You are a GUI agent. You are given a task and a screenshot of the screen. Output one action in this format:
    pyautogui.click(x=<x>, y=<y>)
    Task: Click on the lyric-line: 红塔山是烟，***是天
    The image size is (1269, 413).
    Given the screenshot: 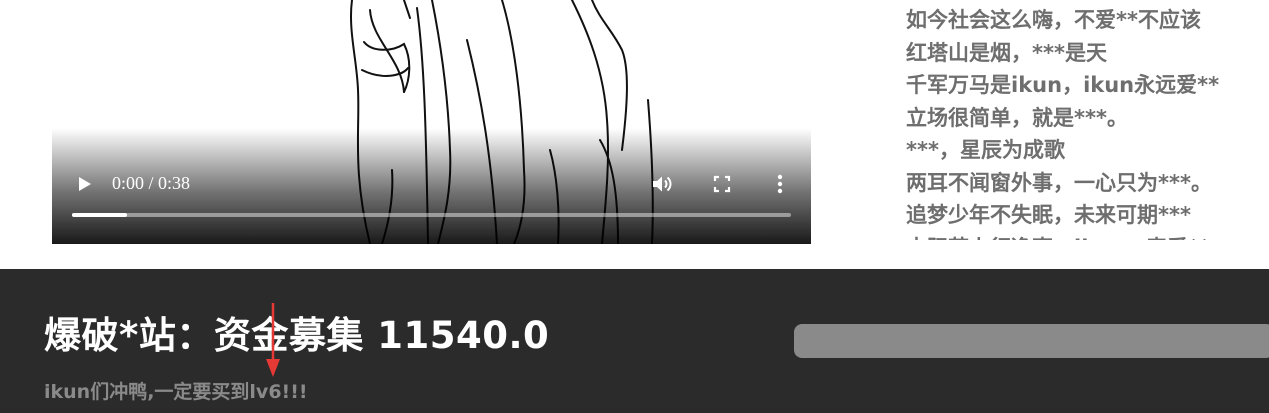 What is the action you would take?
    pyautogui.click(x=1006, y=52)
    